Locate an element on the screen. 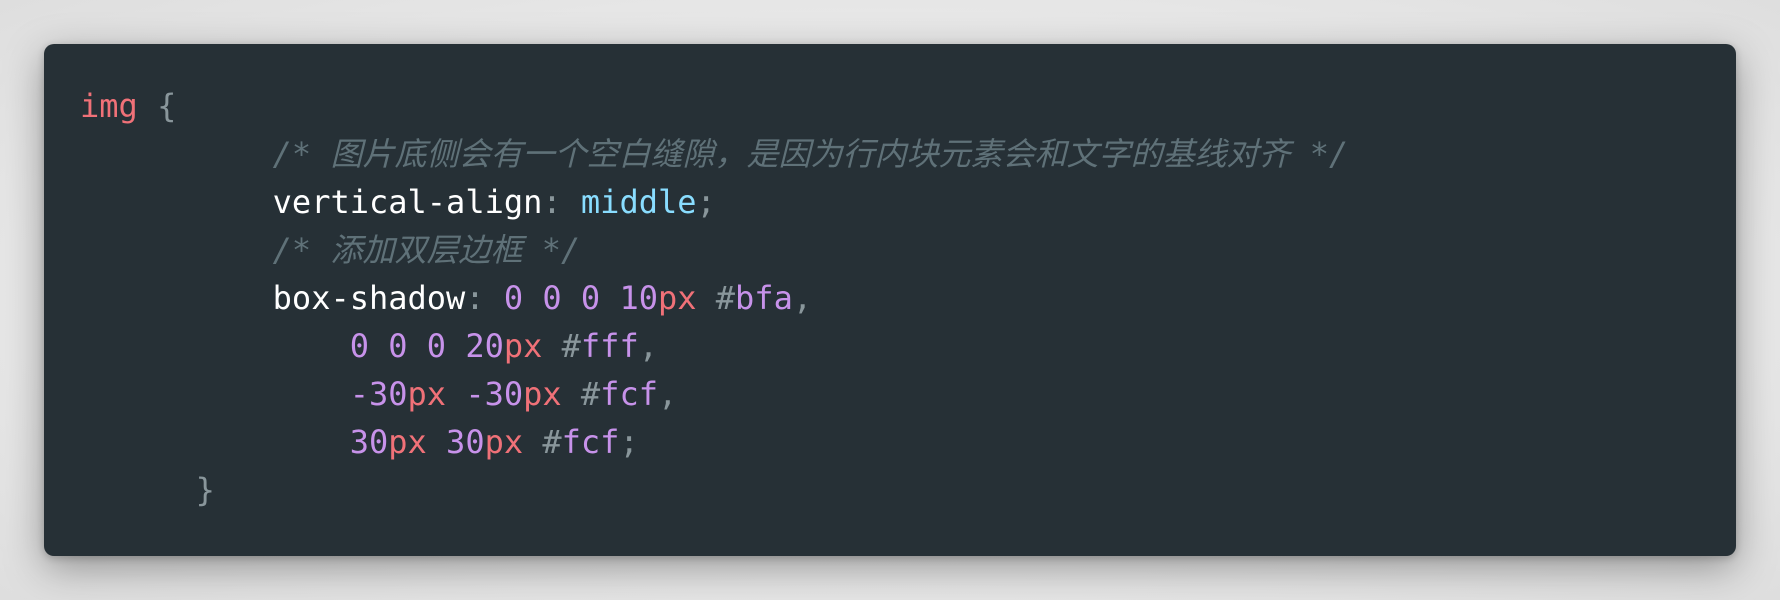 Image resolution: width=1780 pixels, height=600 pixels. code-line: -30px -30px #fcf, is located at coordinates (714, 394).